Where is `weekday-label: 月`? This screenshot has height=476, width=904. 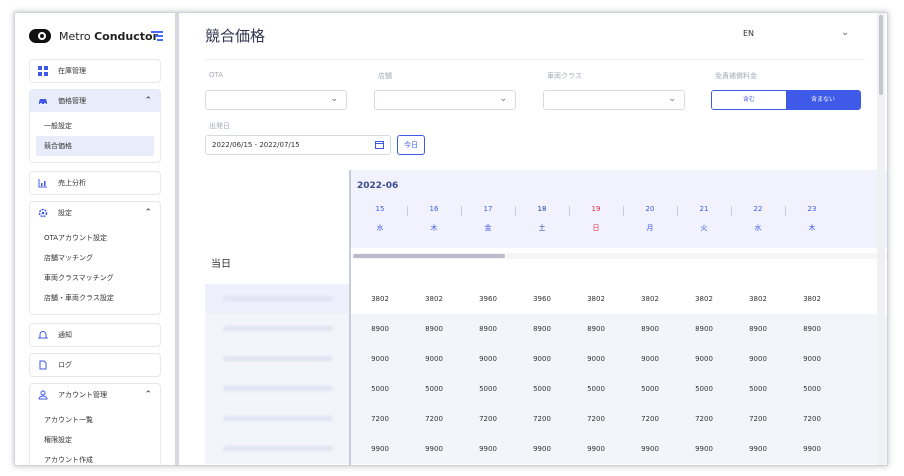 weekday-label: 月 is located at coordinates (650, 228).